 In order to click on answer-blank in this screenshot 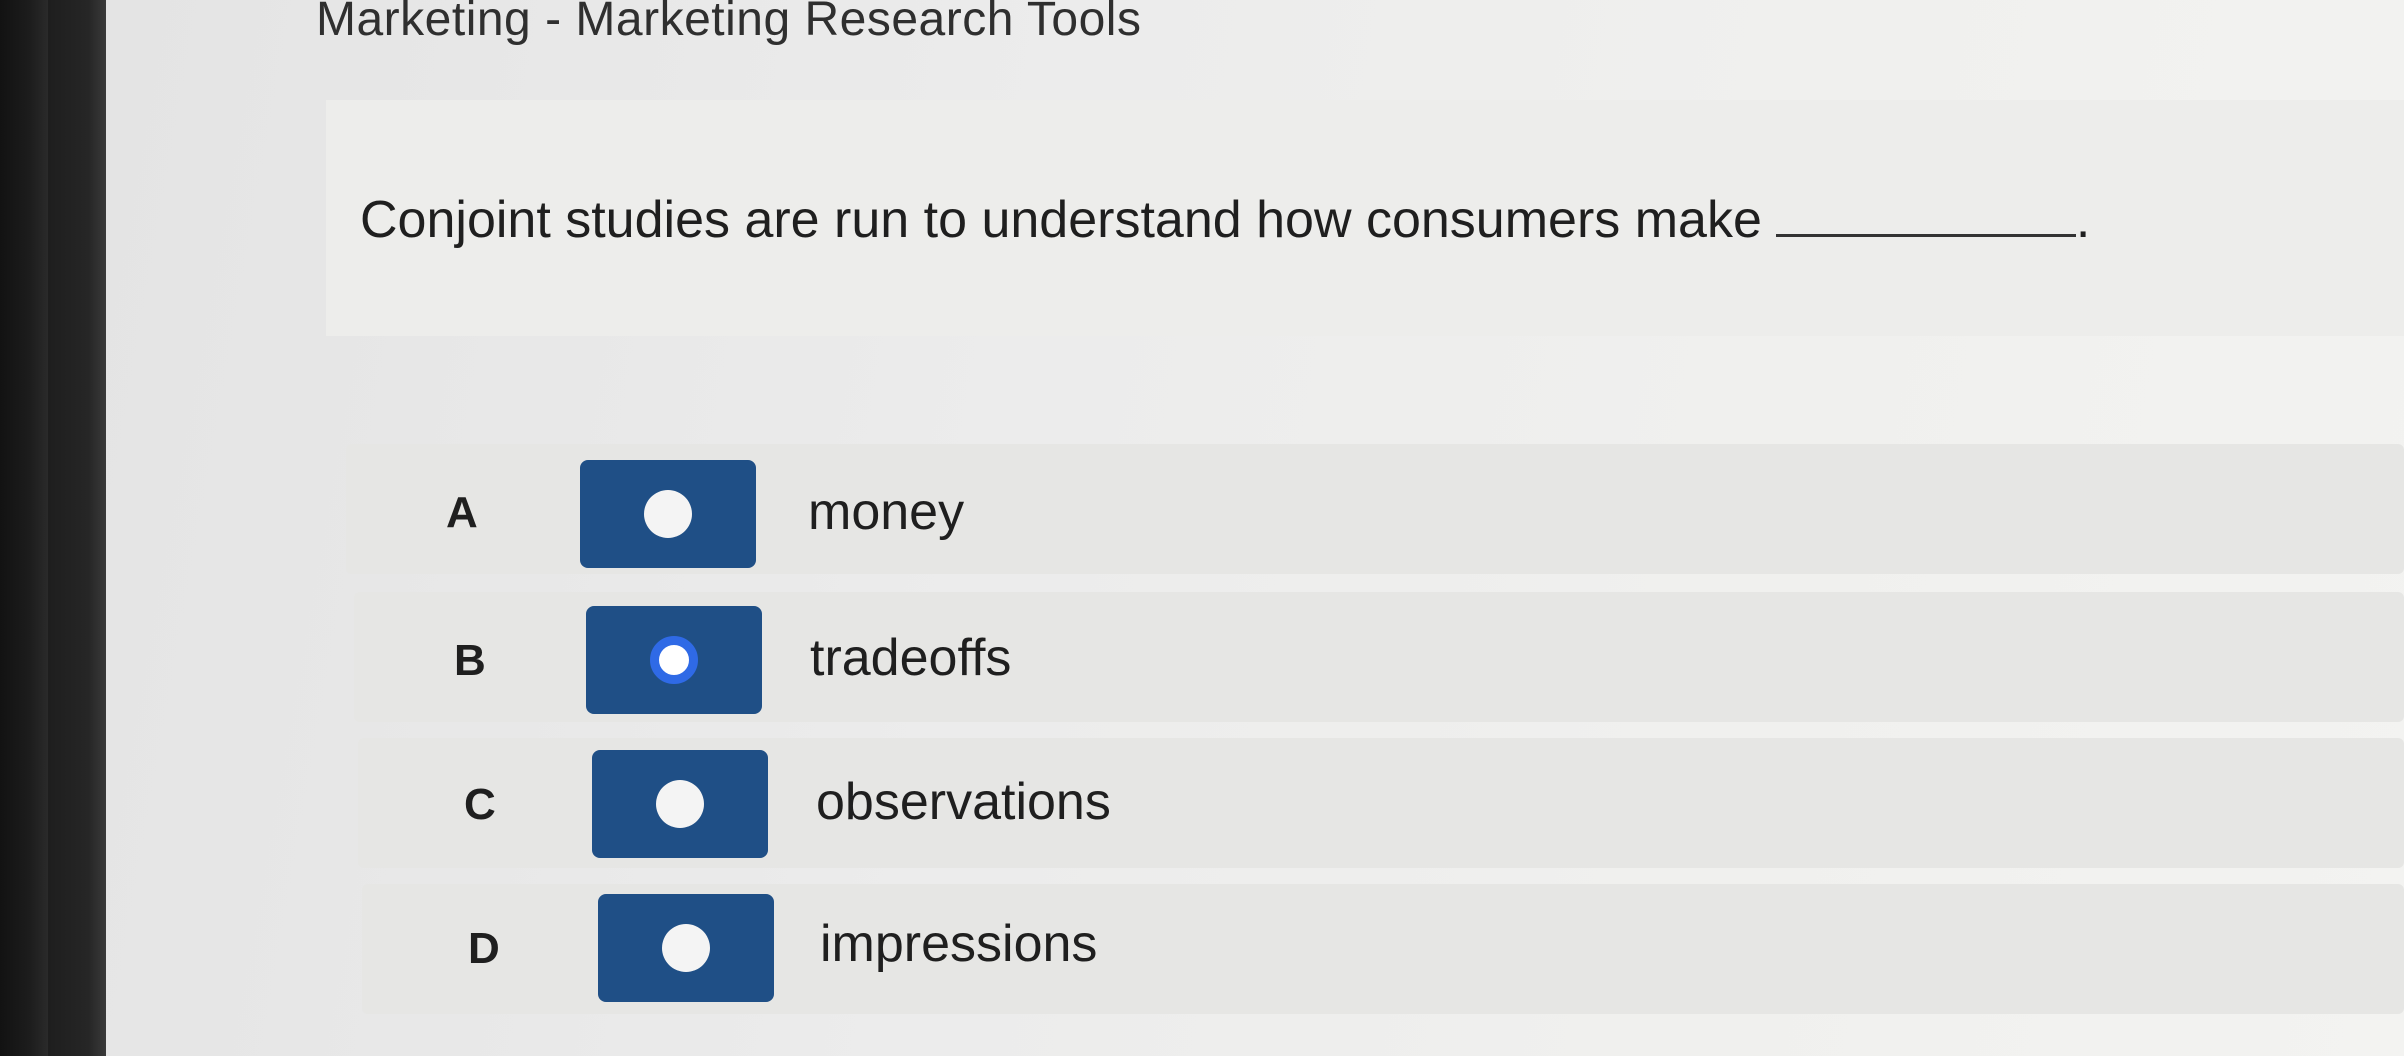, I will do `click(1925, 214)`.